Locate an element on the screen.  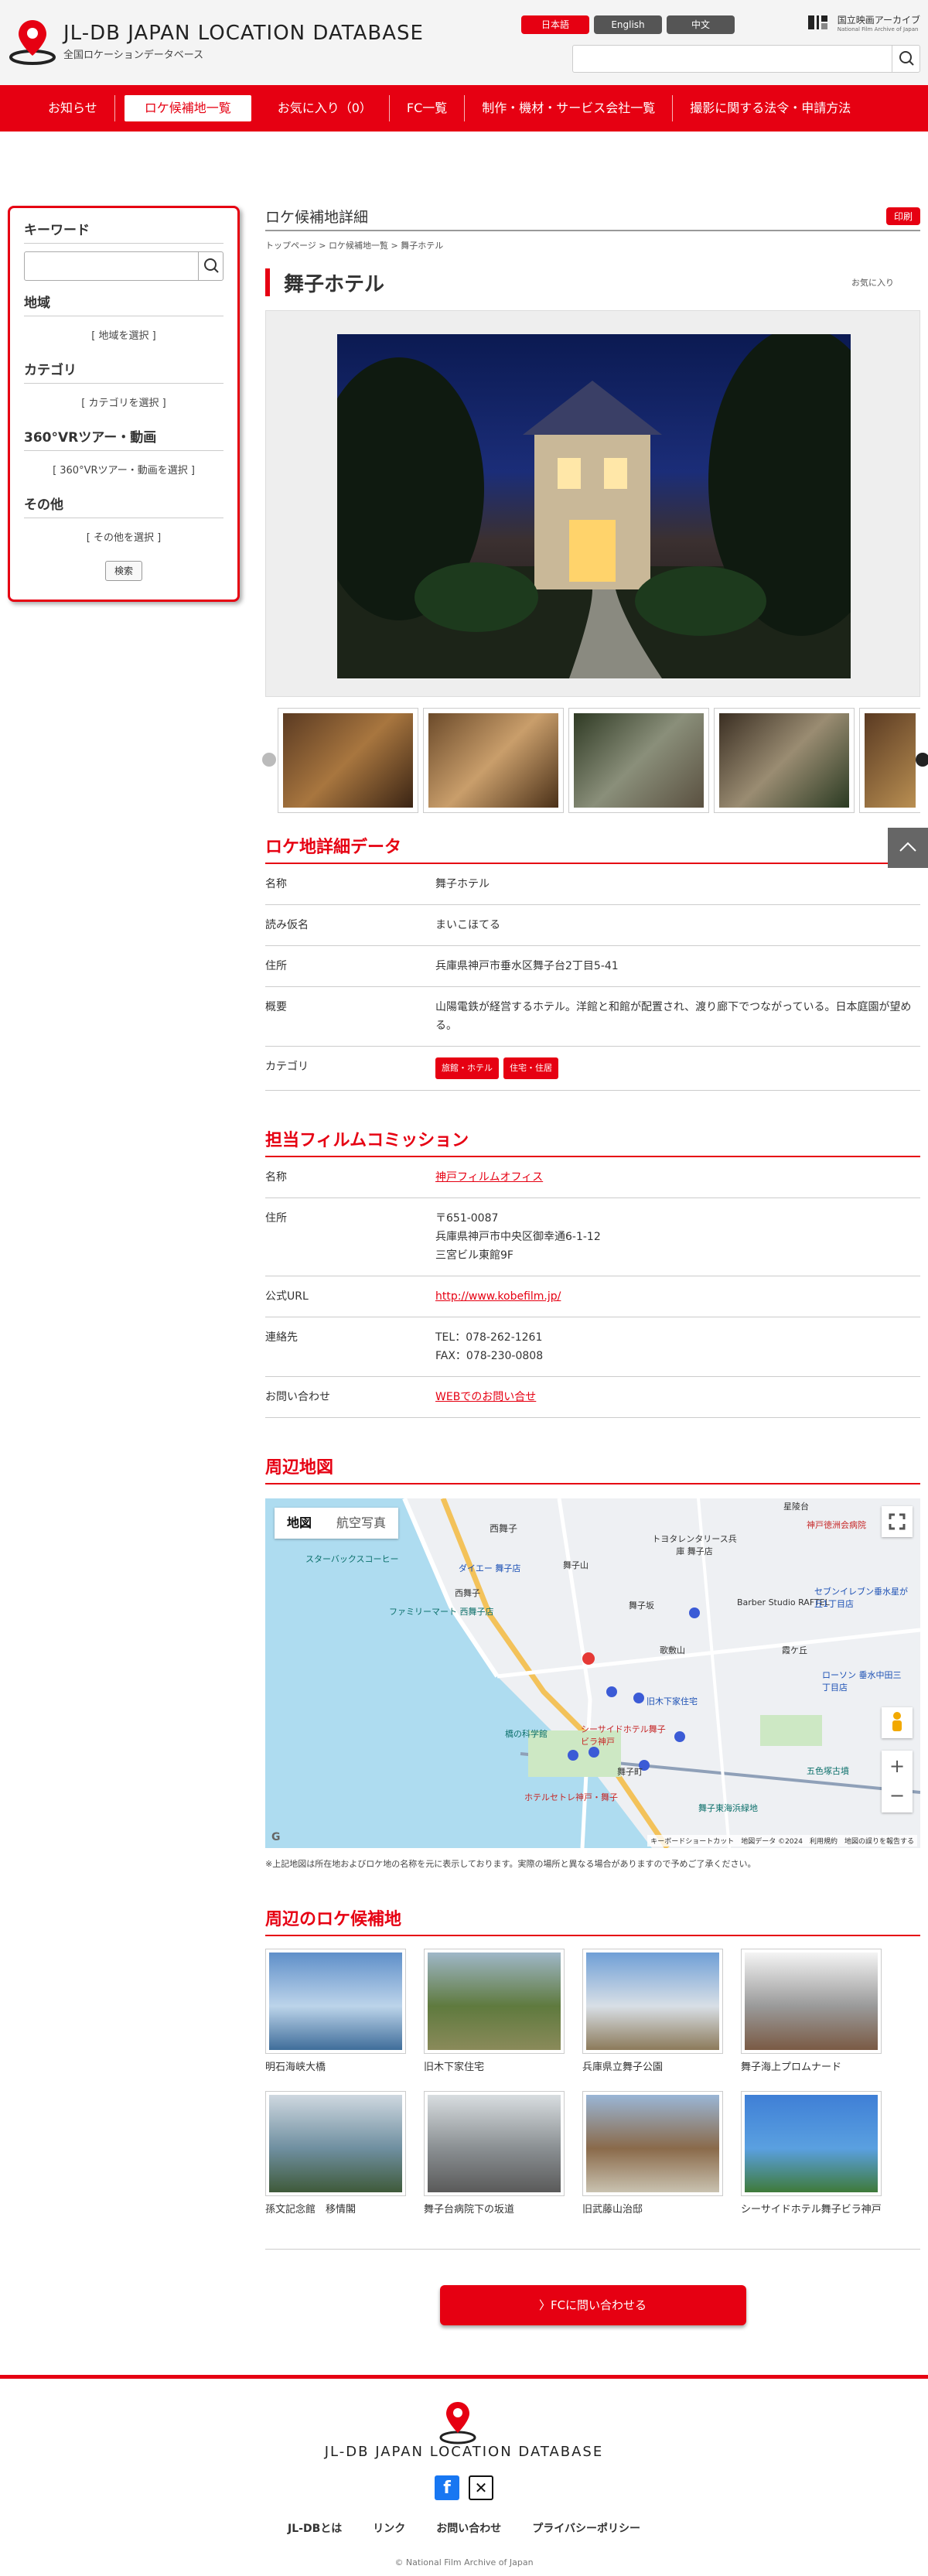
thumbnail-carousel is located at coordinates (595, 760).